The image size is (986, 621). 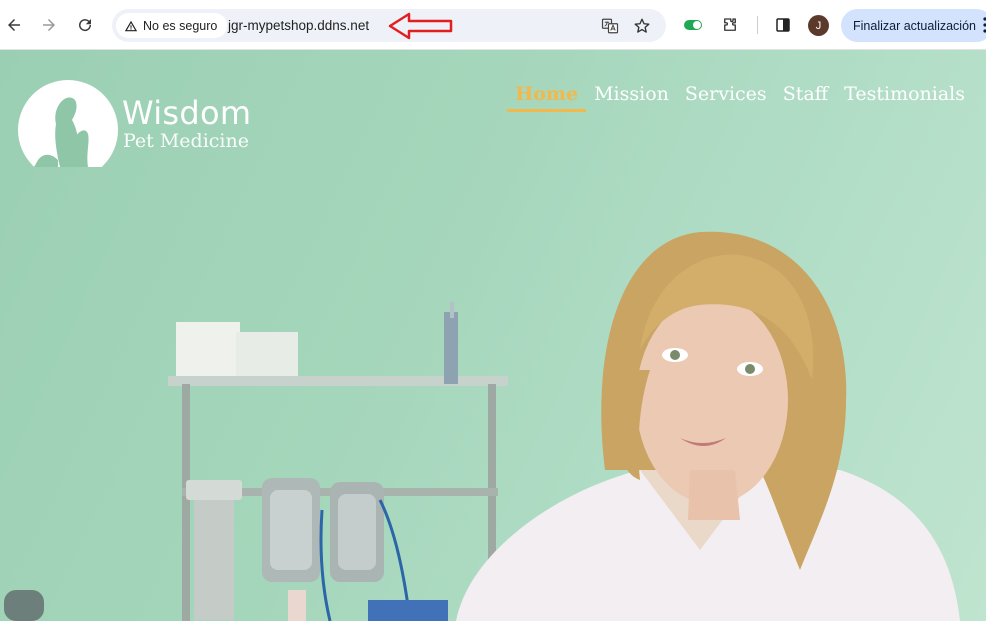 What do you see at coordinates (49, 25) in the screenshot?
I see `forward-icon` at bounding box center [49, 25].